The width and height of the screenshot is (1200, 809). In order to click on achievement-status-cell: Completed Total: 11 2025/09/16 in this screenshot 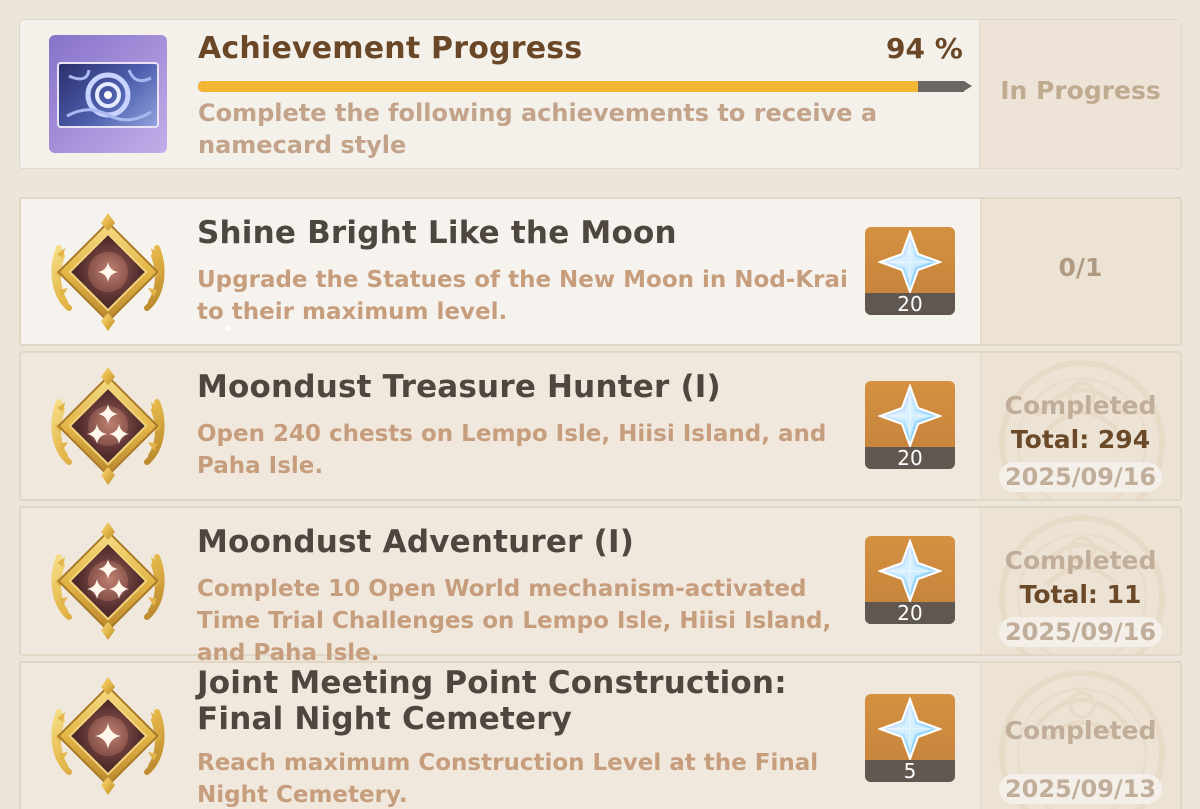, I will do `click(1080, 581)`.